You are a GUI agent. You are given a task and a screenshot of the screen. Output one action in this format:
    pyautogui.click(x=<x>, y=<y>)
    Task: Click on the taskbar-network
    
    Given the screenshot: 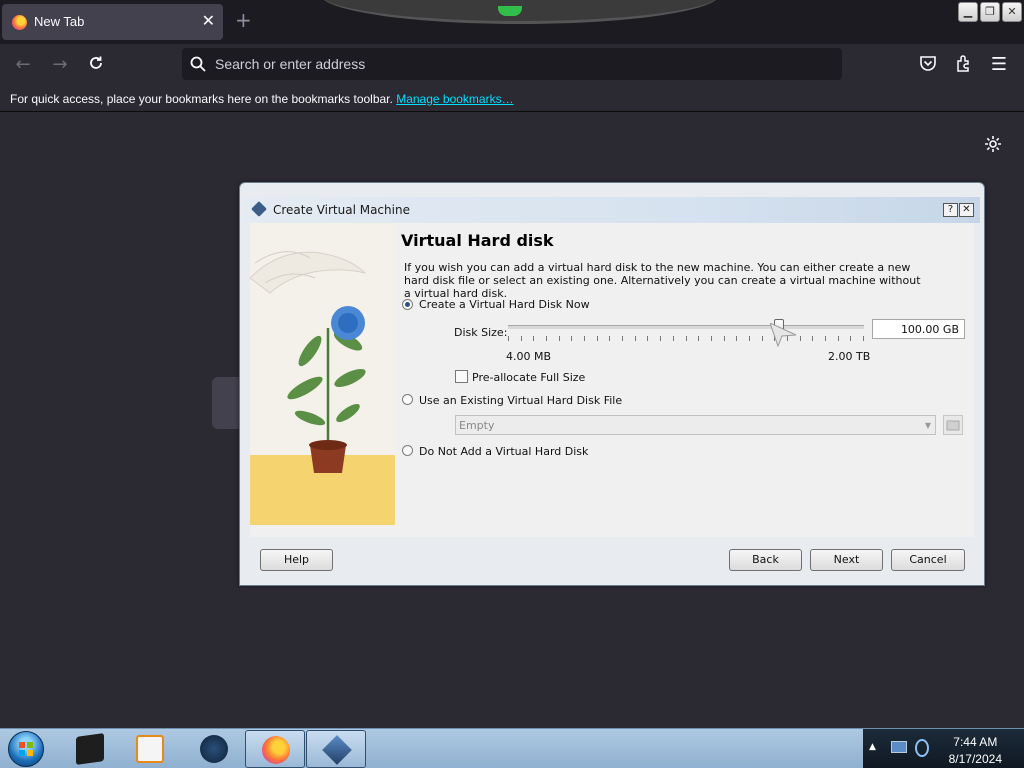 What is the action you would take?
    pyautogui.click(x=214, y=749)
    